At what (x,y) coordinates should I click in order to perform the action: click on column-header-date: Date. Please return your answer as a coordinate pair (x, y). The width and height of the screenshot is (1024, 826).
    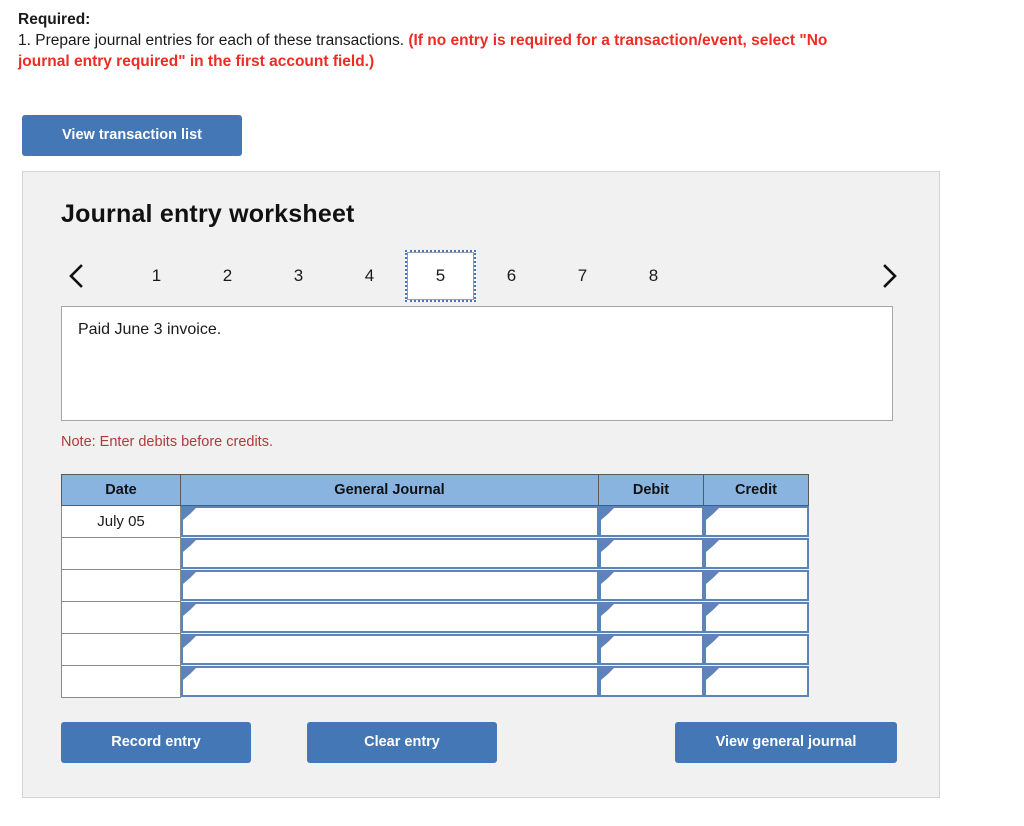
    Looking at the image, I should click on (121, 490).